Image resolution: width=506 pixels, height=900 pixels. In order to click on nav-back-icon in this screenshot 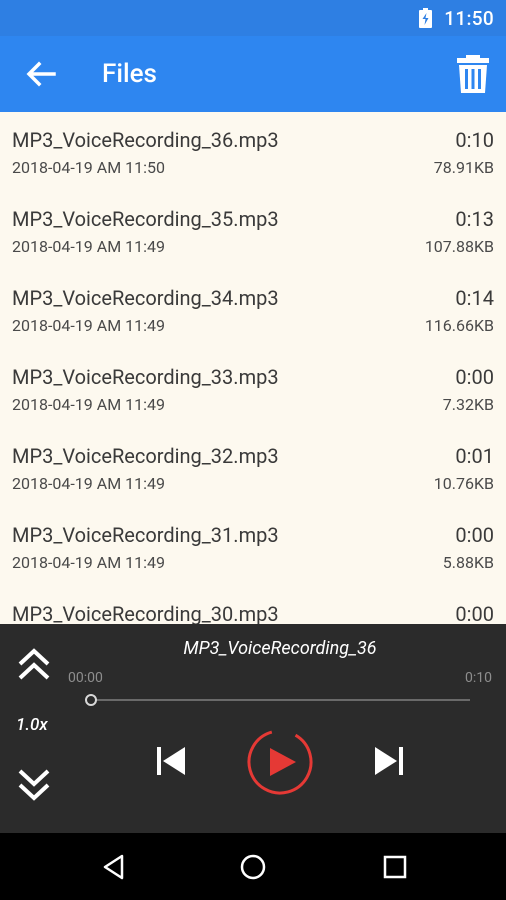, I will do `click(114, 867)`.